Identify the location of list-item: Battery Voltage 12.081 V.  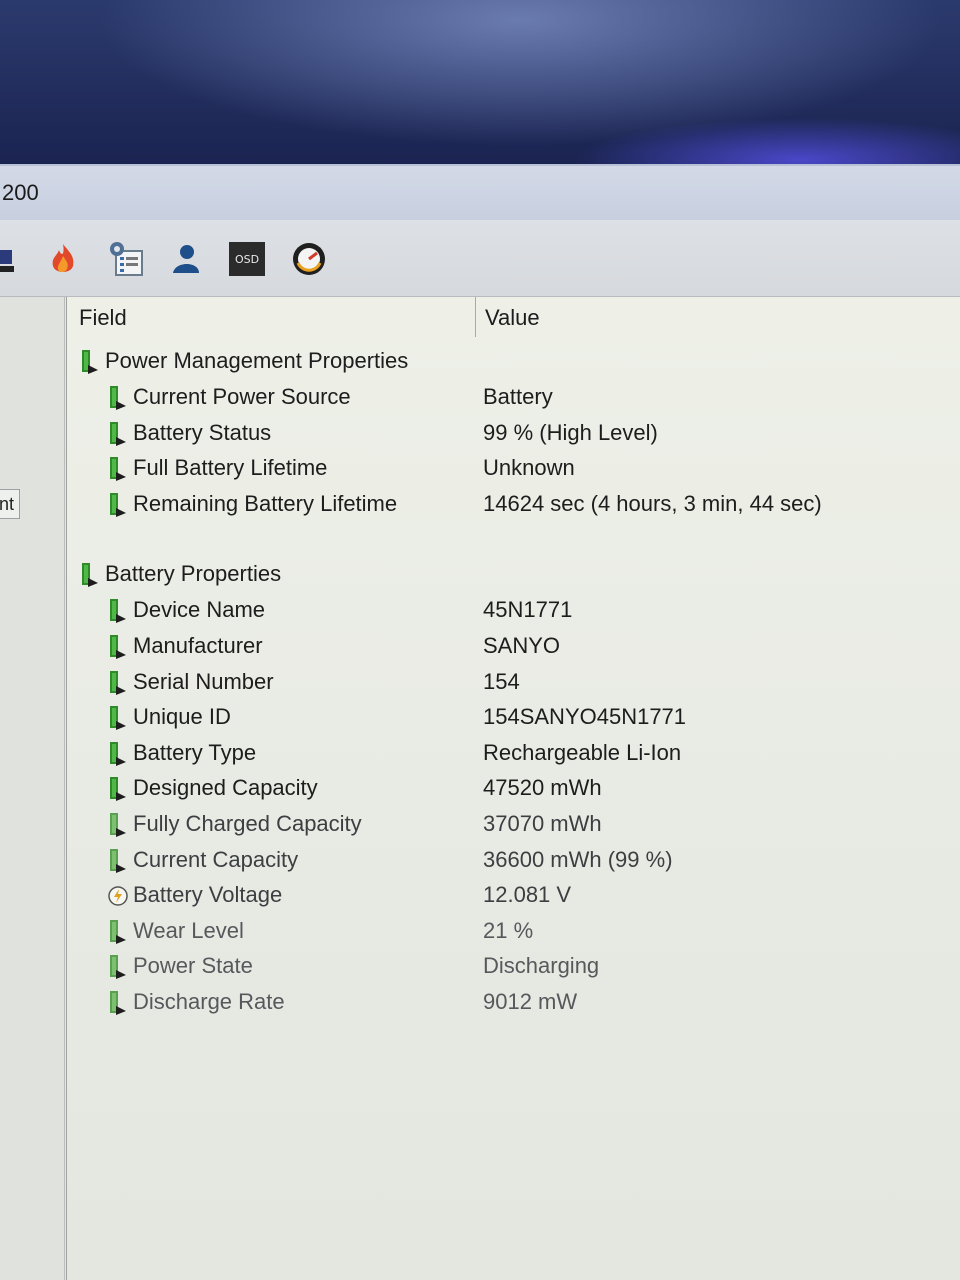
(513, 896).